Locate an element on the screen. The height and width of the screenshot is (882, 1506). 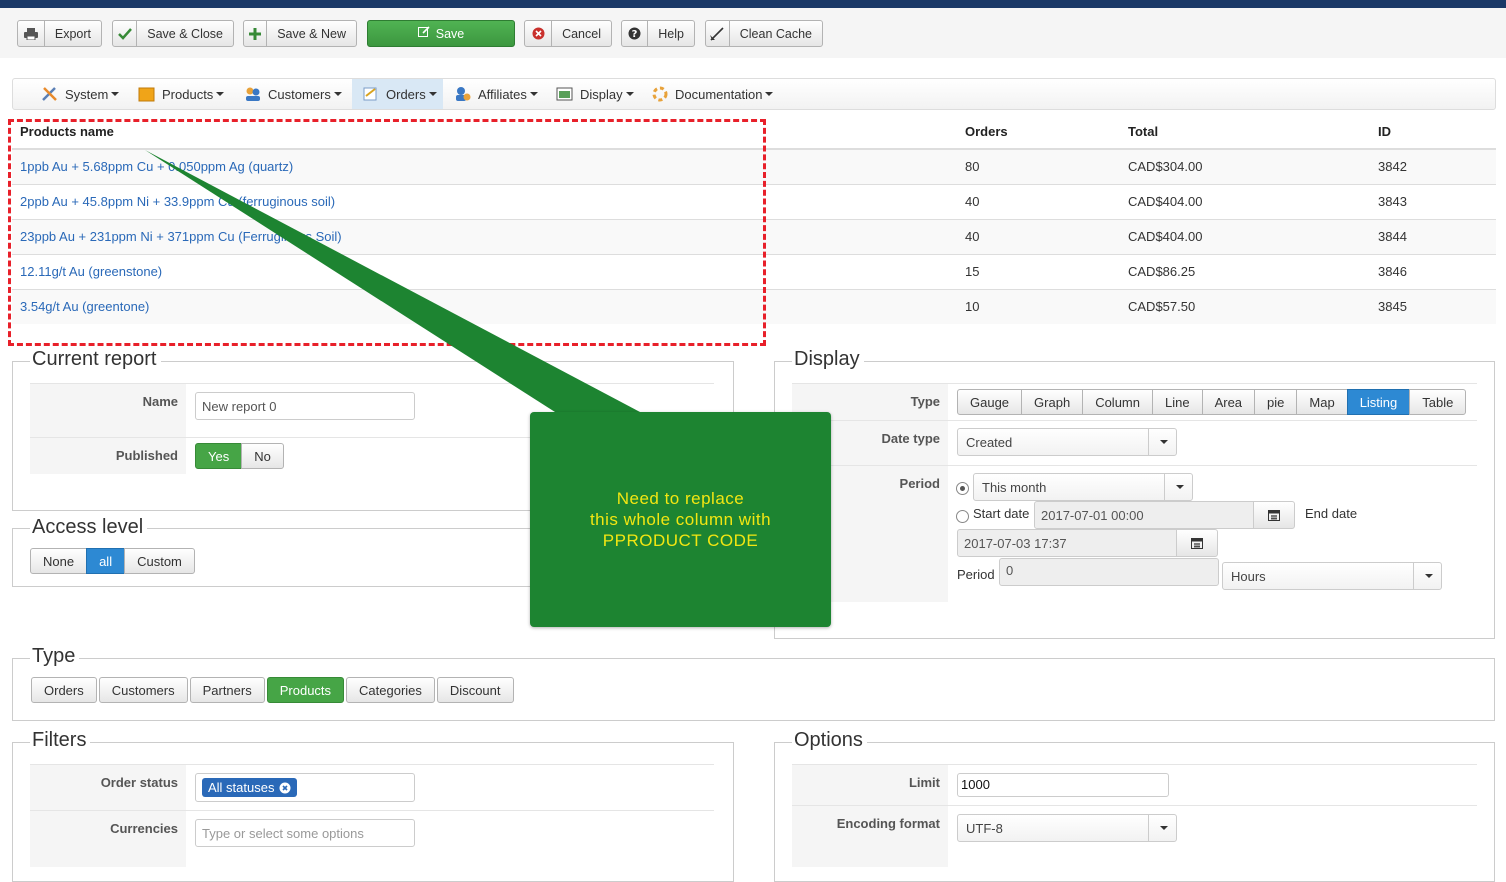
type-pie-button: pie is located at coordinates (1276, 402).